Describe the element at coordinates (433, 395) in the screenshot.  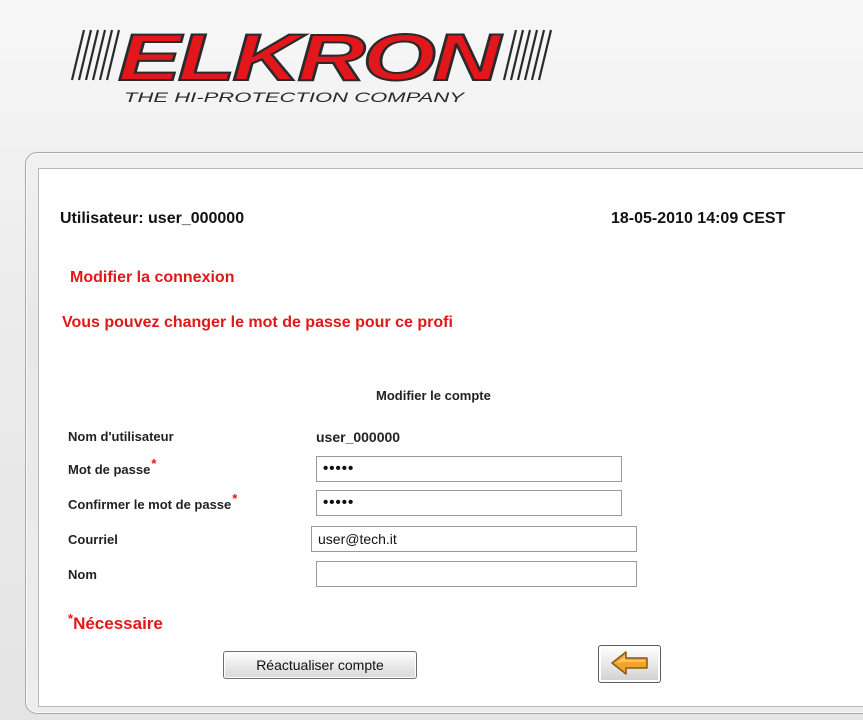
I see `form-heading: Modifier le compte` at that location.